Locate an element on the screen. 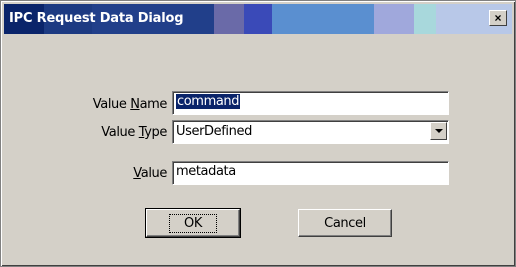 This screenshot has width=516, height=267. ok-button-label: OK is located at coordinates (193, 223).